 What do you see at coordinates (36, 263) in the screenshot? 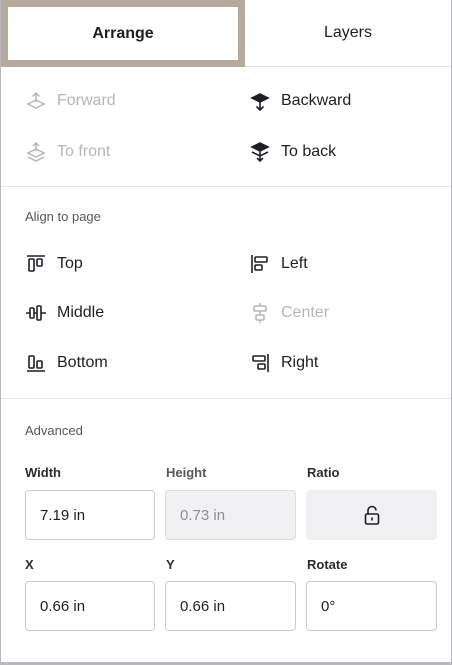
I see `align-top-icon` at bounding box center [36, 263].